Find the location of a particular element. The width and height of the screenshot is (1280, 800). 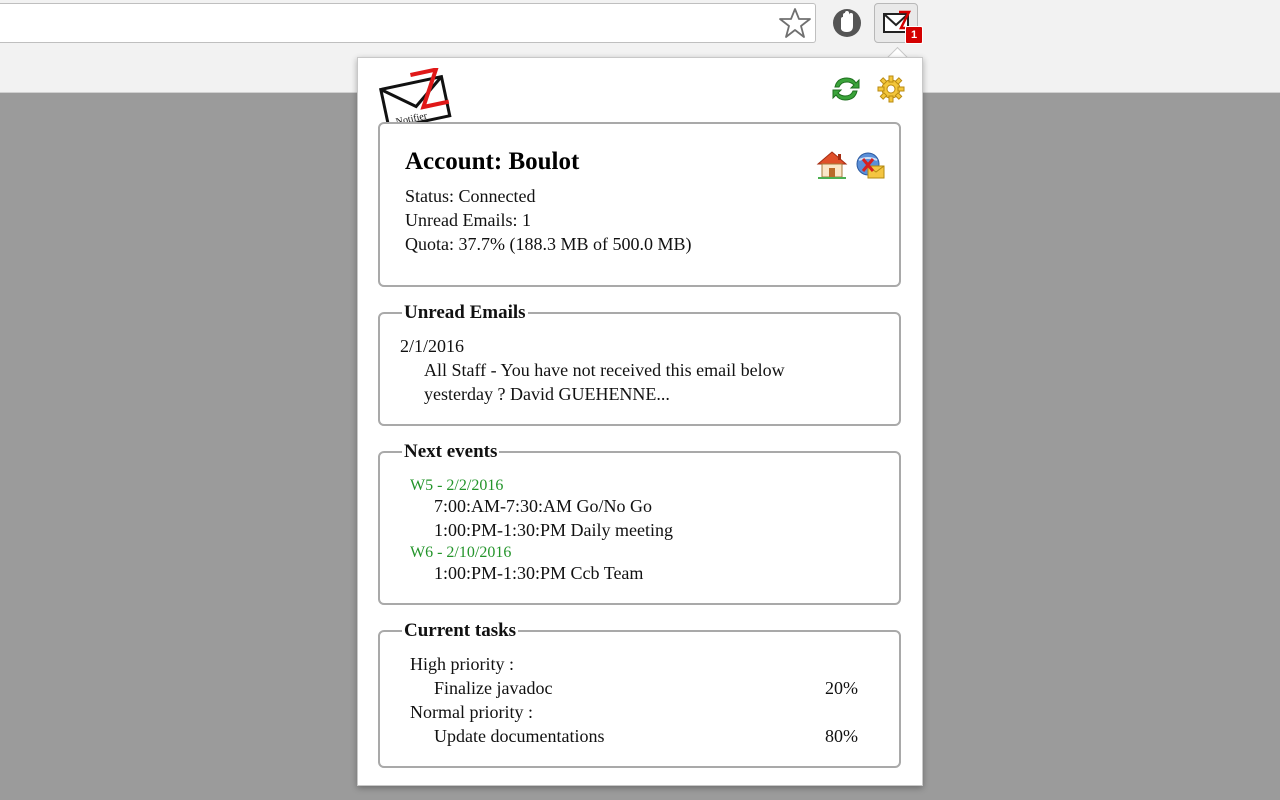

current-tasks-legend: Current tasks is located at coordinates (460, 630).